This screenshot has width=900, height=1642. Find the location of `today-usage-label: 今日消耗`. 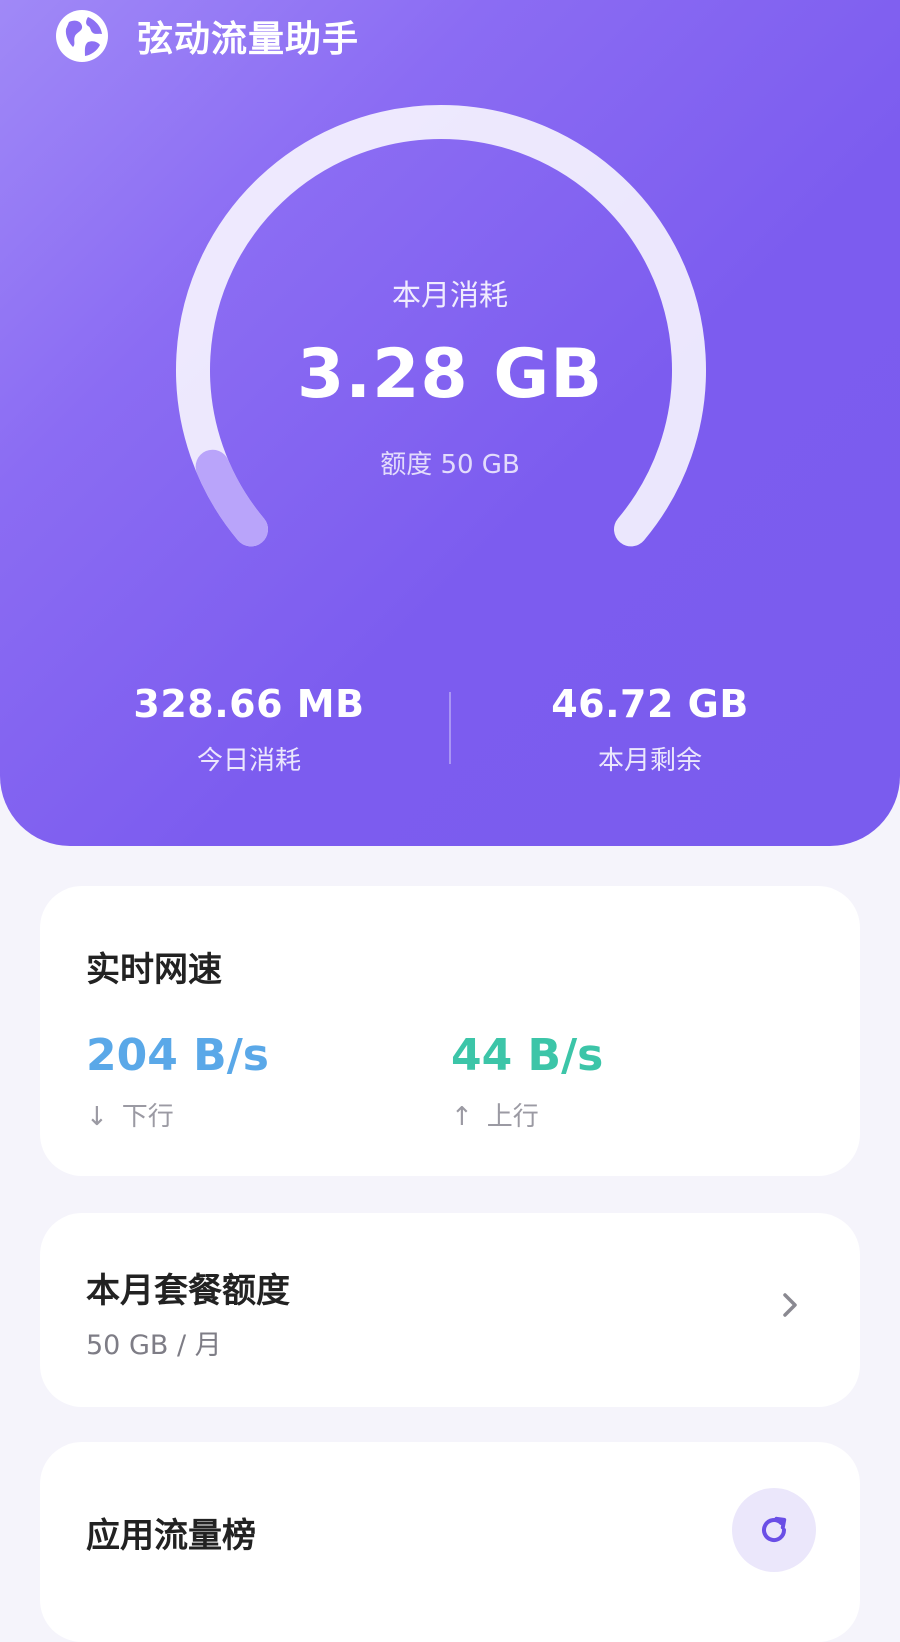

today-usage-label: 今日消耗 is located at coordinates (248, 761).